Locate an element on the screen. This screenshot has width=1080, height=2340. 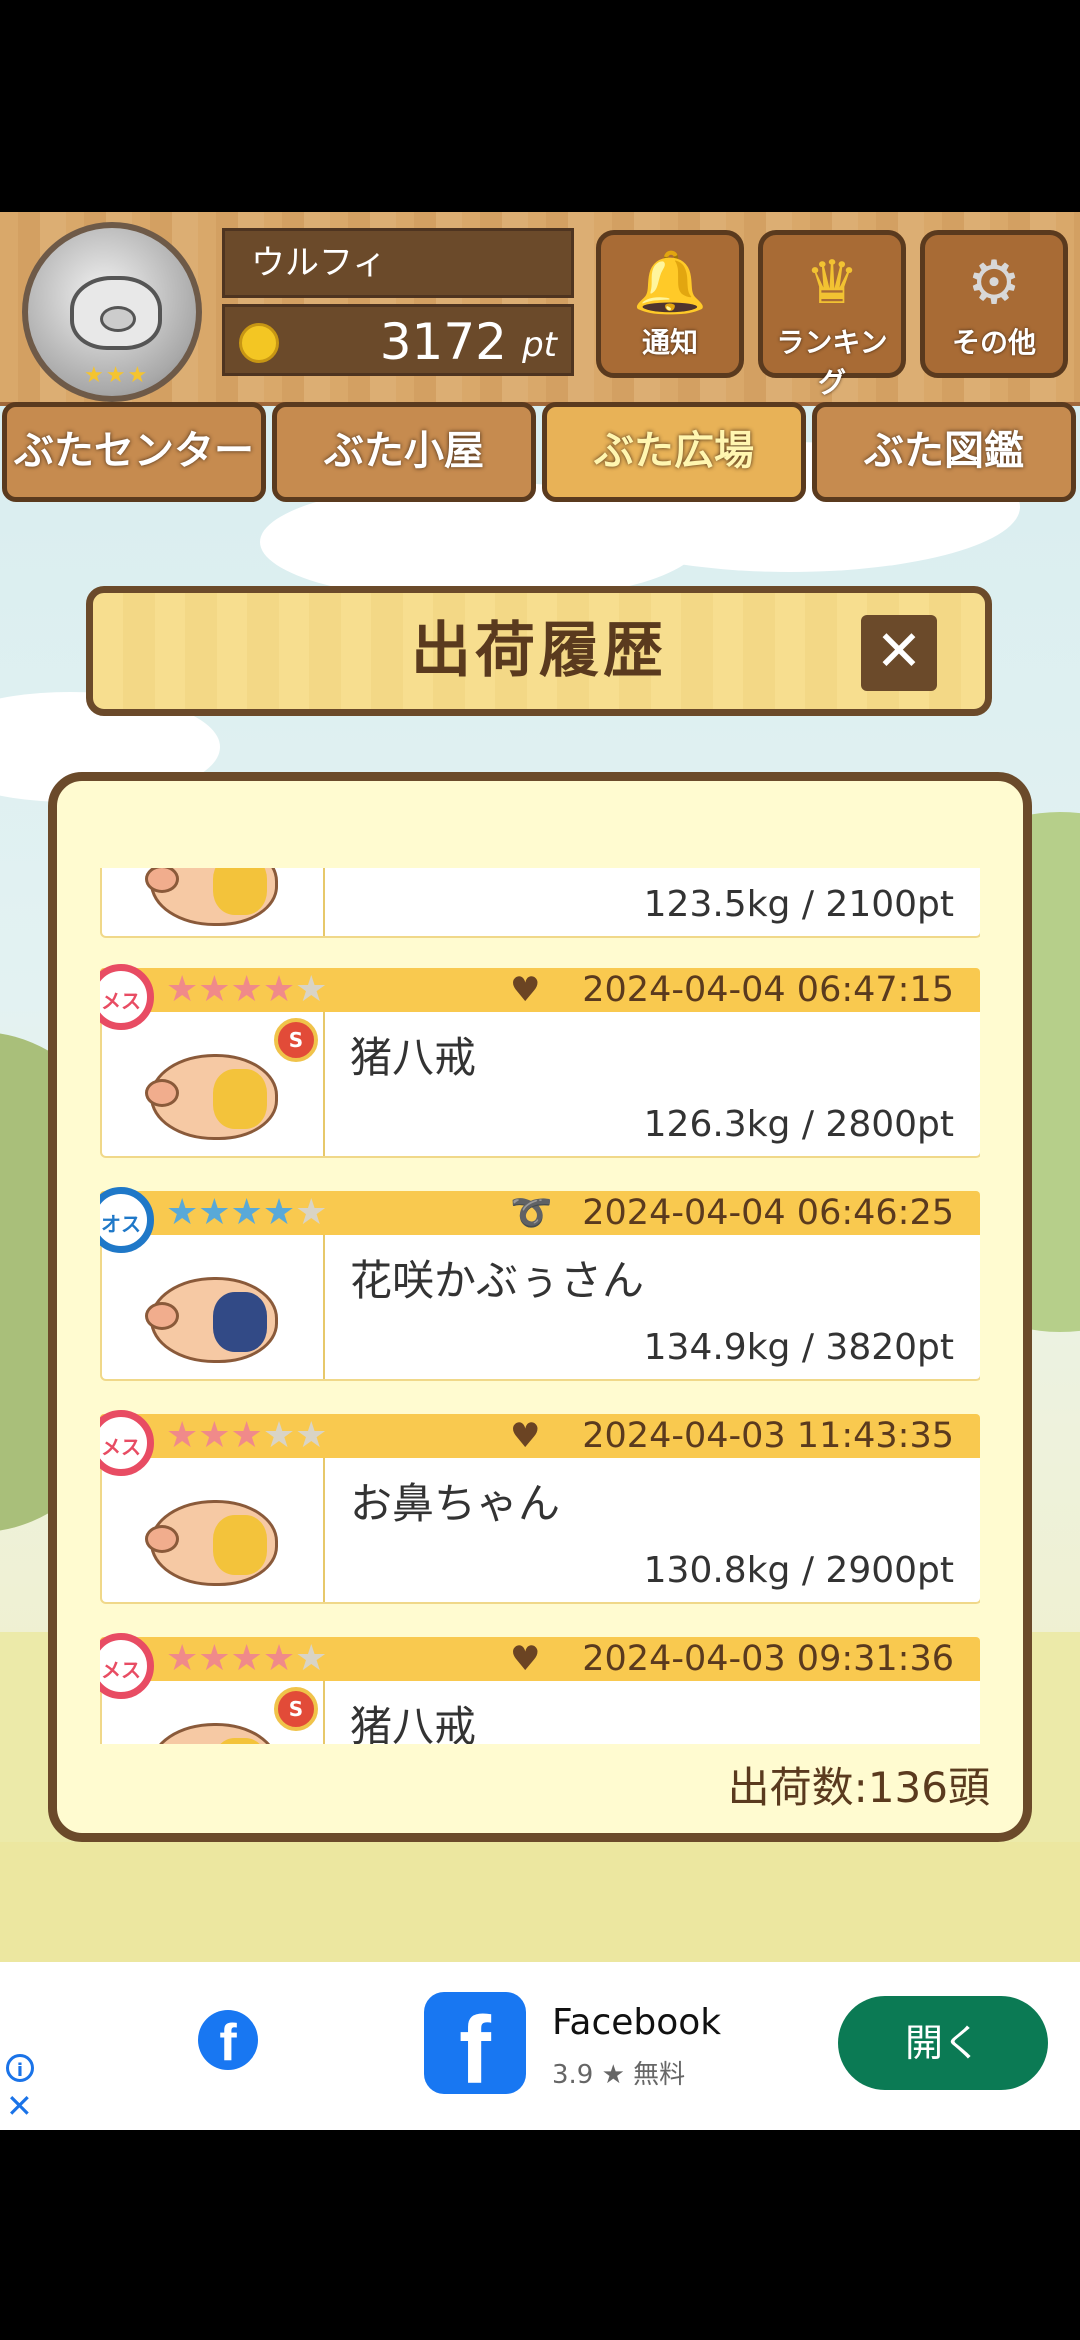
facebook-logo-icon: f is located at coordinates (228, 2041).